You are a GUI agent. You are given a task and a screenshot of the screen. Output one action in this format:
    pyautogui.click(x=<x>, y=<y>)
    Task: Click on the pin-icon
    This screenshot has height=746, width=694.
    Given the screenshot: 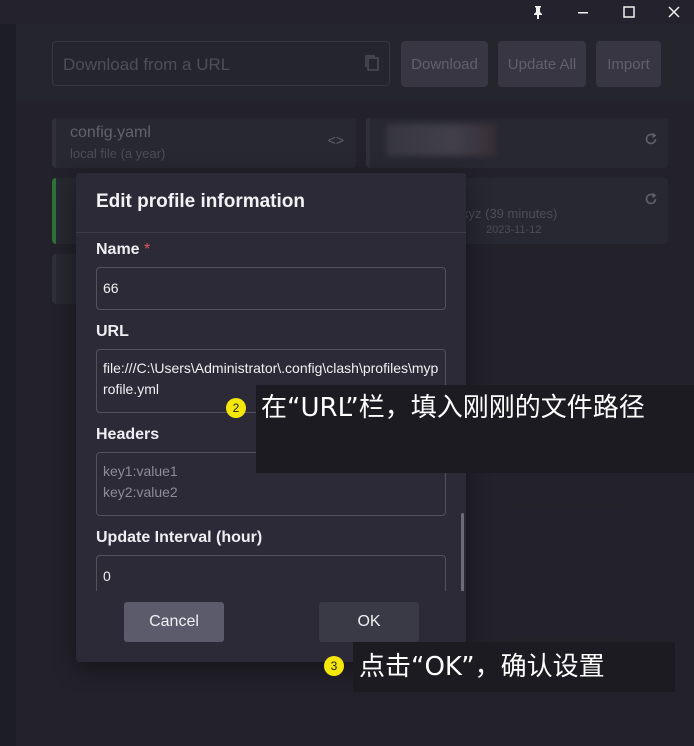 What is the action you would take?
    pyautogui.click(x=538, y=12)
    